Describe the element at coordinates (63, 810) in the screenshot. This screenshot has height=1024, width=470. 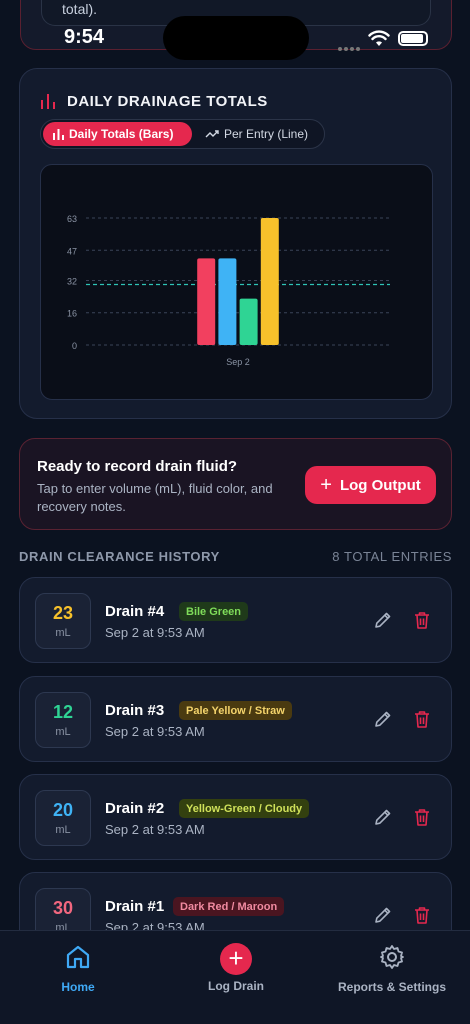
I see `volume-value: 20` at that location.